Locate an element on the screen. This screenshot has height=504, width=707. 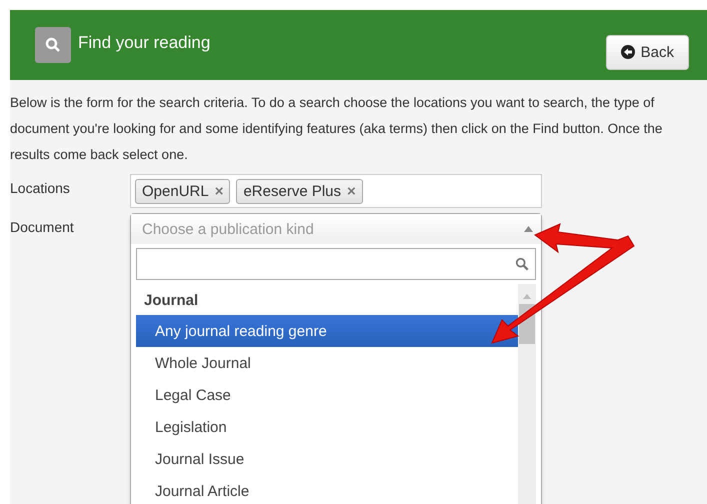
dropdown-option: Whole Journal is located at coordinates (327, 363).